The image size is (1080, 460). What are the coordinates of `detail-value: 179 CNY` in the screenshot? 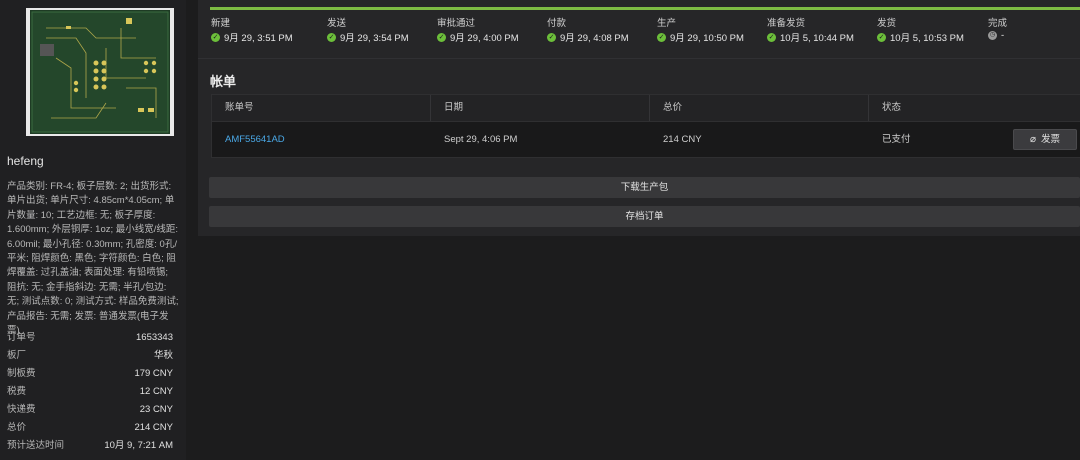 It's located at (153, 373).